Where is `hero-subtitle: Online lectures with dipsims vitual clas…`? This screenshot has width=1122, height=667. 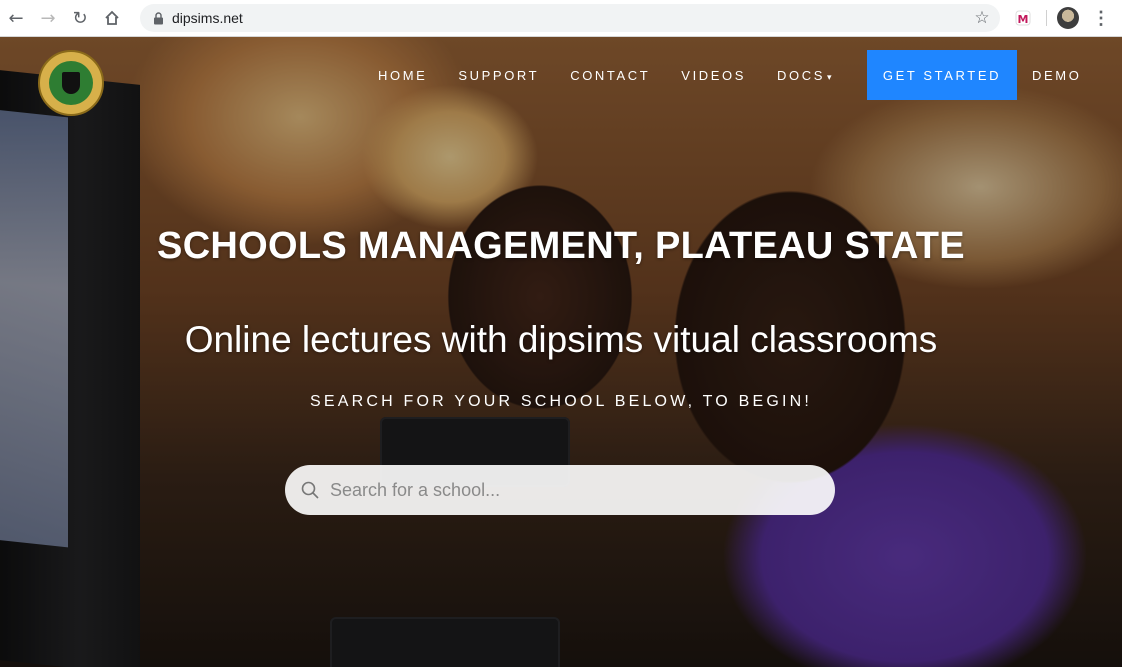 hero-subtitle: Online lectures with dipsims vitual clas… is located at coordinates (561, 339).